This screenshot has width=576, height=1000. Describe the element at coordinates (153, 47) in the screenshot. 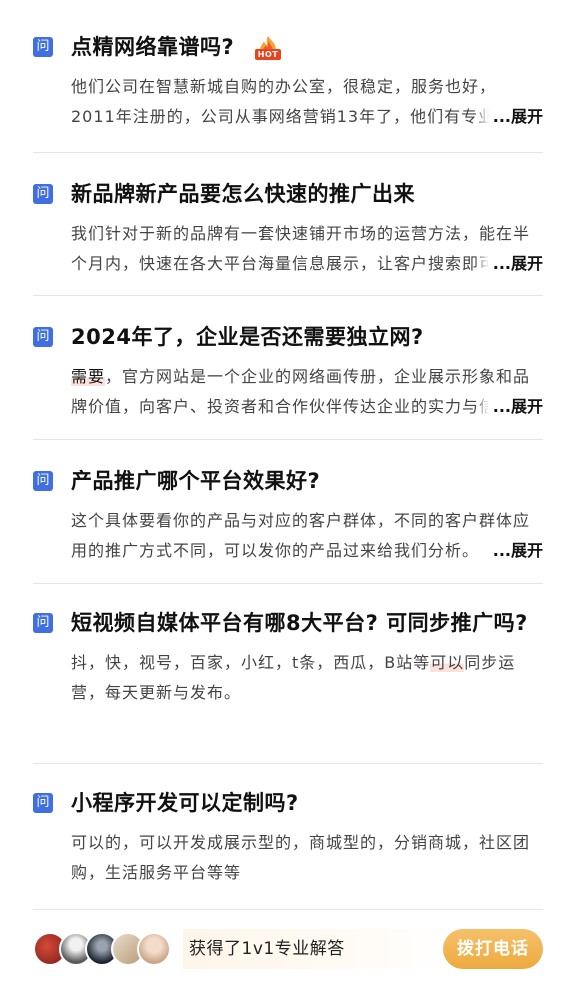

I see `question-text: 点精网络靠谱吗?` at that location.